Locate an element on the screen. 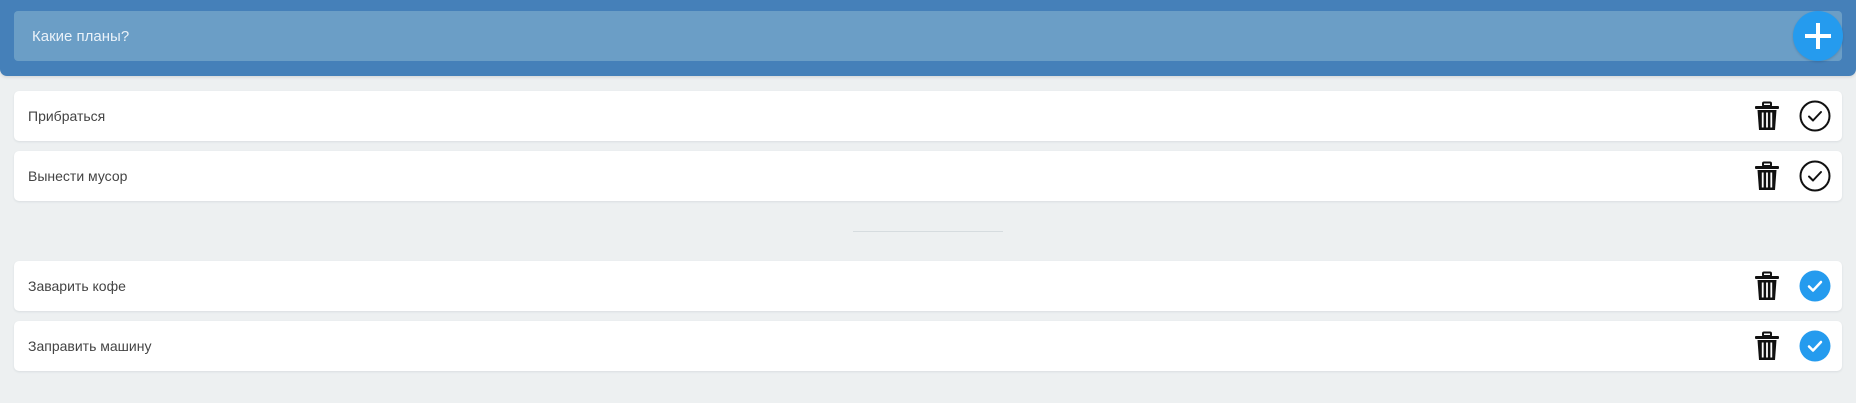  todo-item-text: Прибраться is located at coordinates (67, 116).